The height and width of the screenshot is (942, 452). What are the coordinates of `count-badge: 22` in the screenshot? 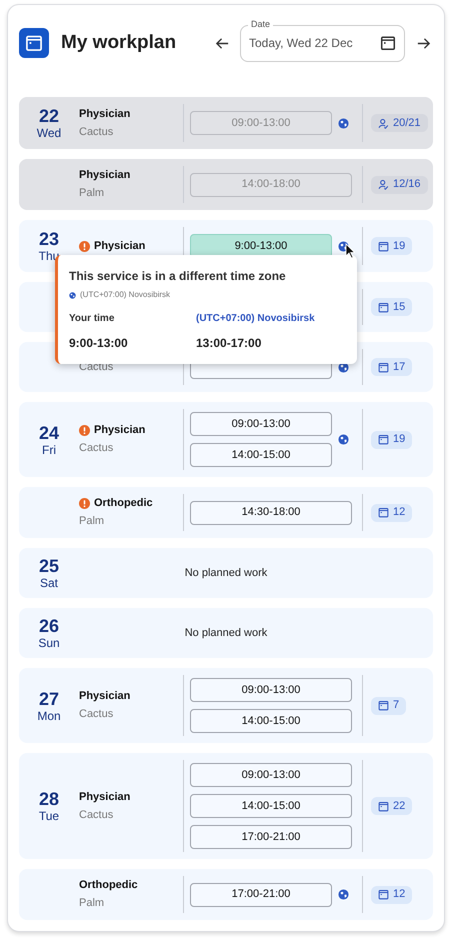 It's located at (391, 806).